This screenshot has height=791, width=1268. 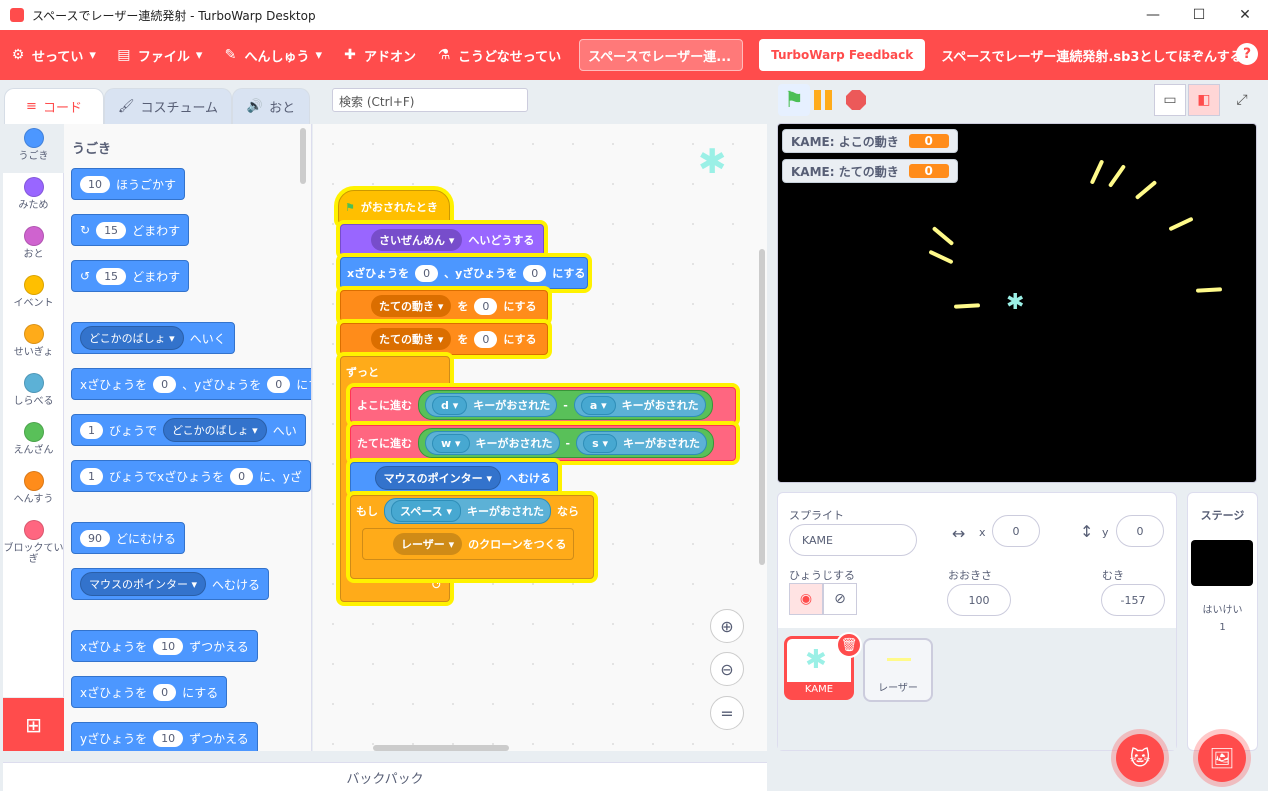 I want to click on y-position-input: 0, so click(x=1140, y=531).